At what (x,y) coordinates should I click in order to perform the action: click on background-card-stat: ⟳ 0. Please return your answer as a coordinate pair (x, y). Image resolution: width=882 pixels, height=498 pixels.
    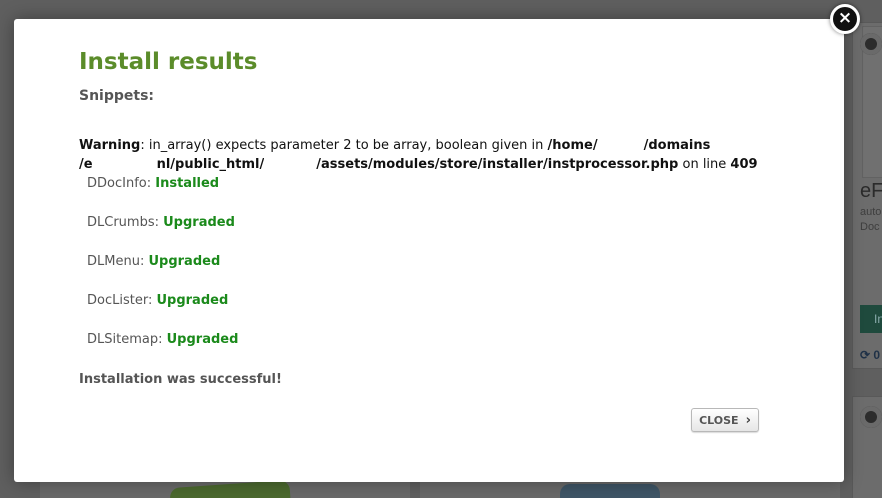
    Looking at the image, I should click on (870, 355).